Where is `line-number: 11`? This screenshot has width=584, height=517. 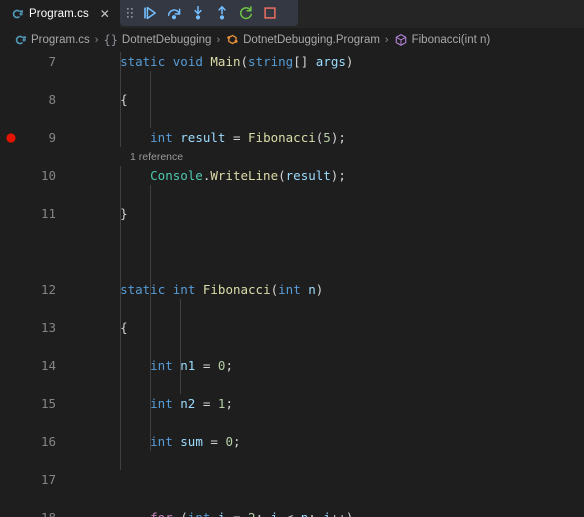 line-number: 11 is located at coordinates (48, 213).